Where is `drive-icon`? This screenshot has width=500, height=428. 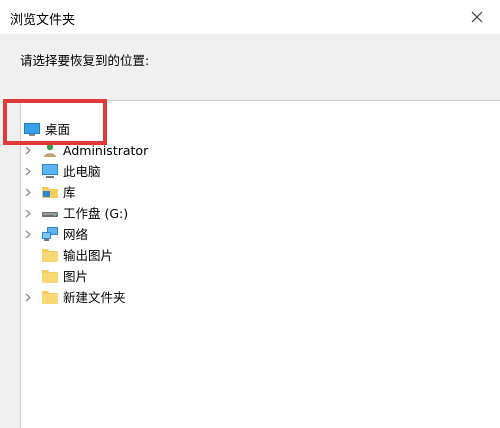 drive-icon is located at coordinates (50, 213).